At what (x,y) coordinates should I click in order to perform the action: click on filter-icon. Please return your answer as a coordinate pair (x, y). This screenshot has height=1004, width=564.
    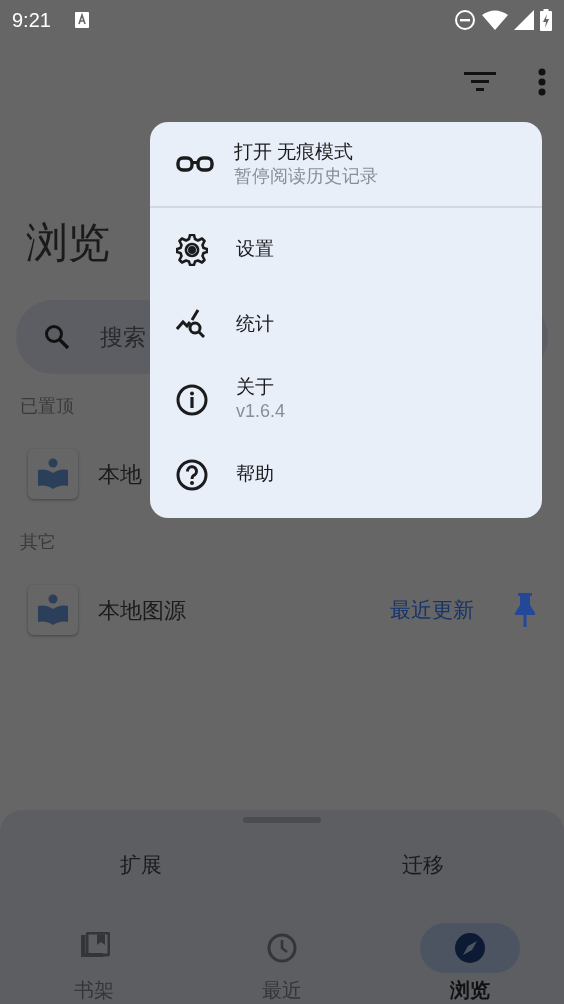
    Looking at the image, I should click on (480, 82).